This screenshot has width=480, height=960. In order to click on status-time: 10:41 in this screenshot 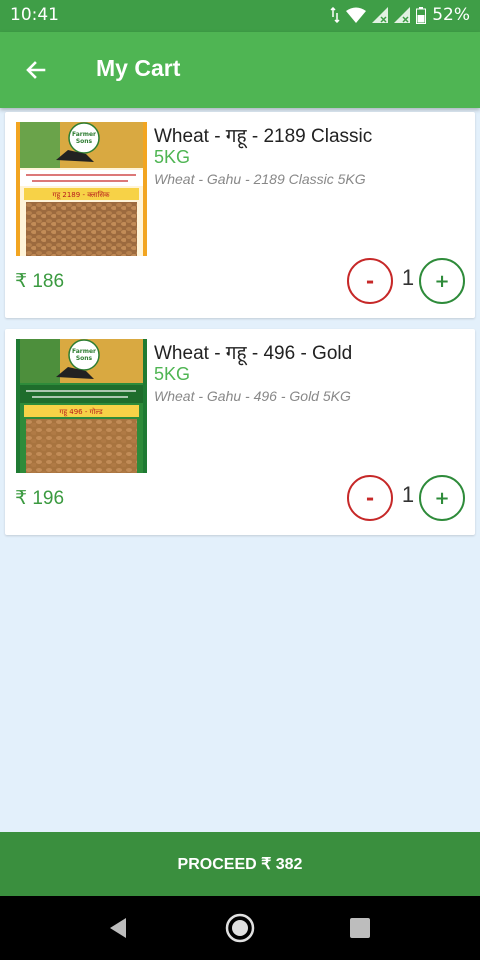, I will do `click(34, 15)`.